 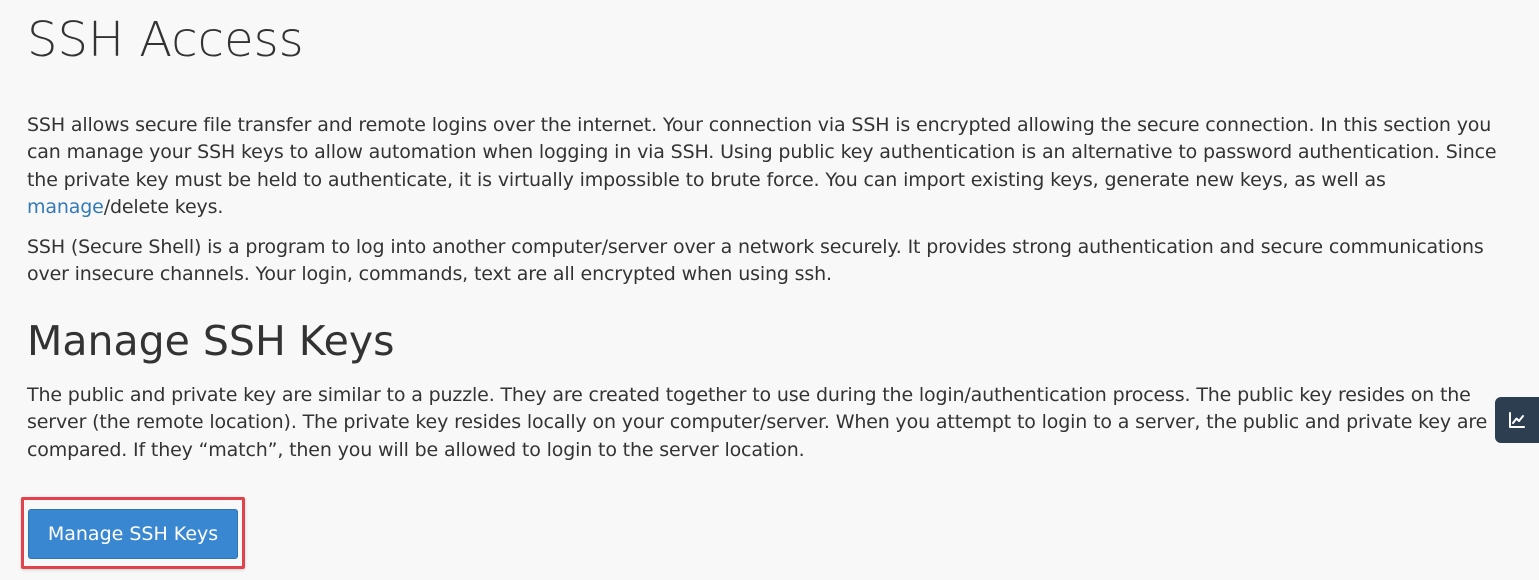 What do you see at coordinates (165, 40) in the screenshot?
I see `page-title: SSH Access` at bounding box center [165, 40].